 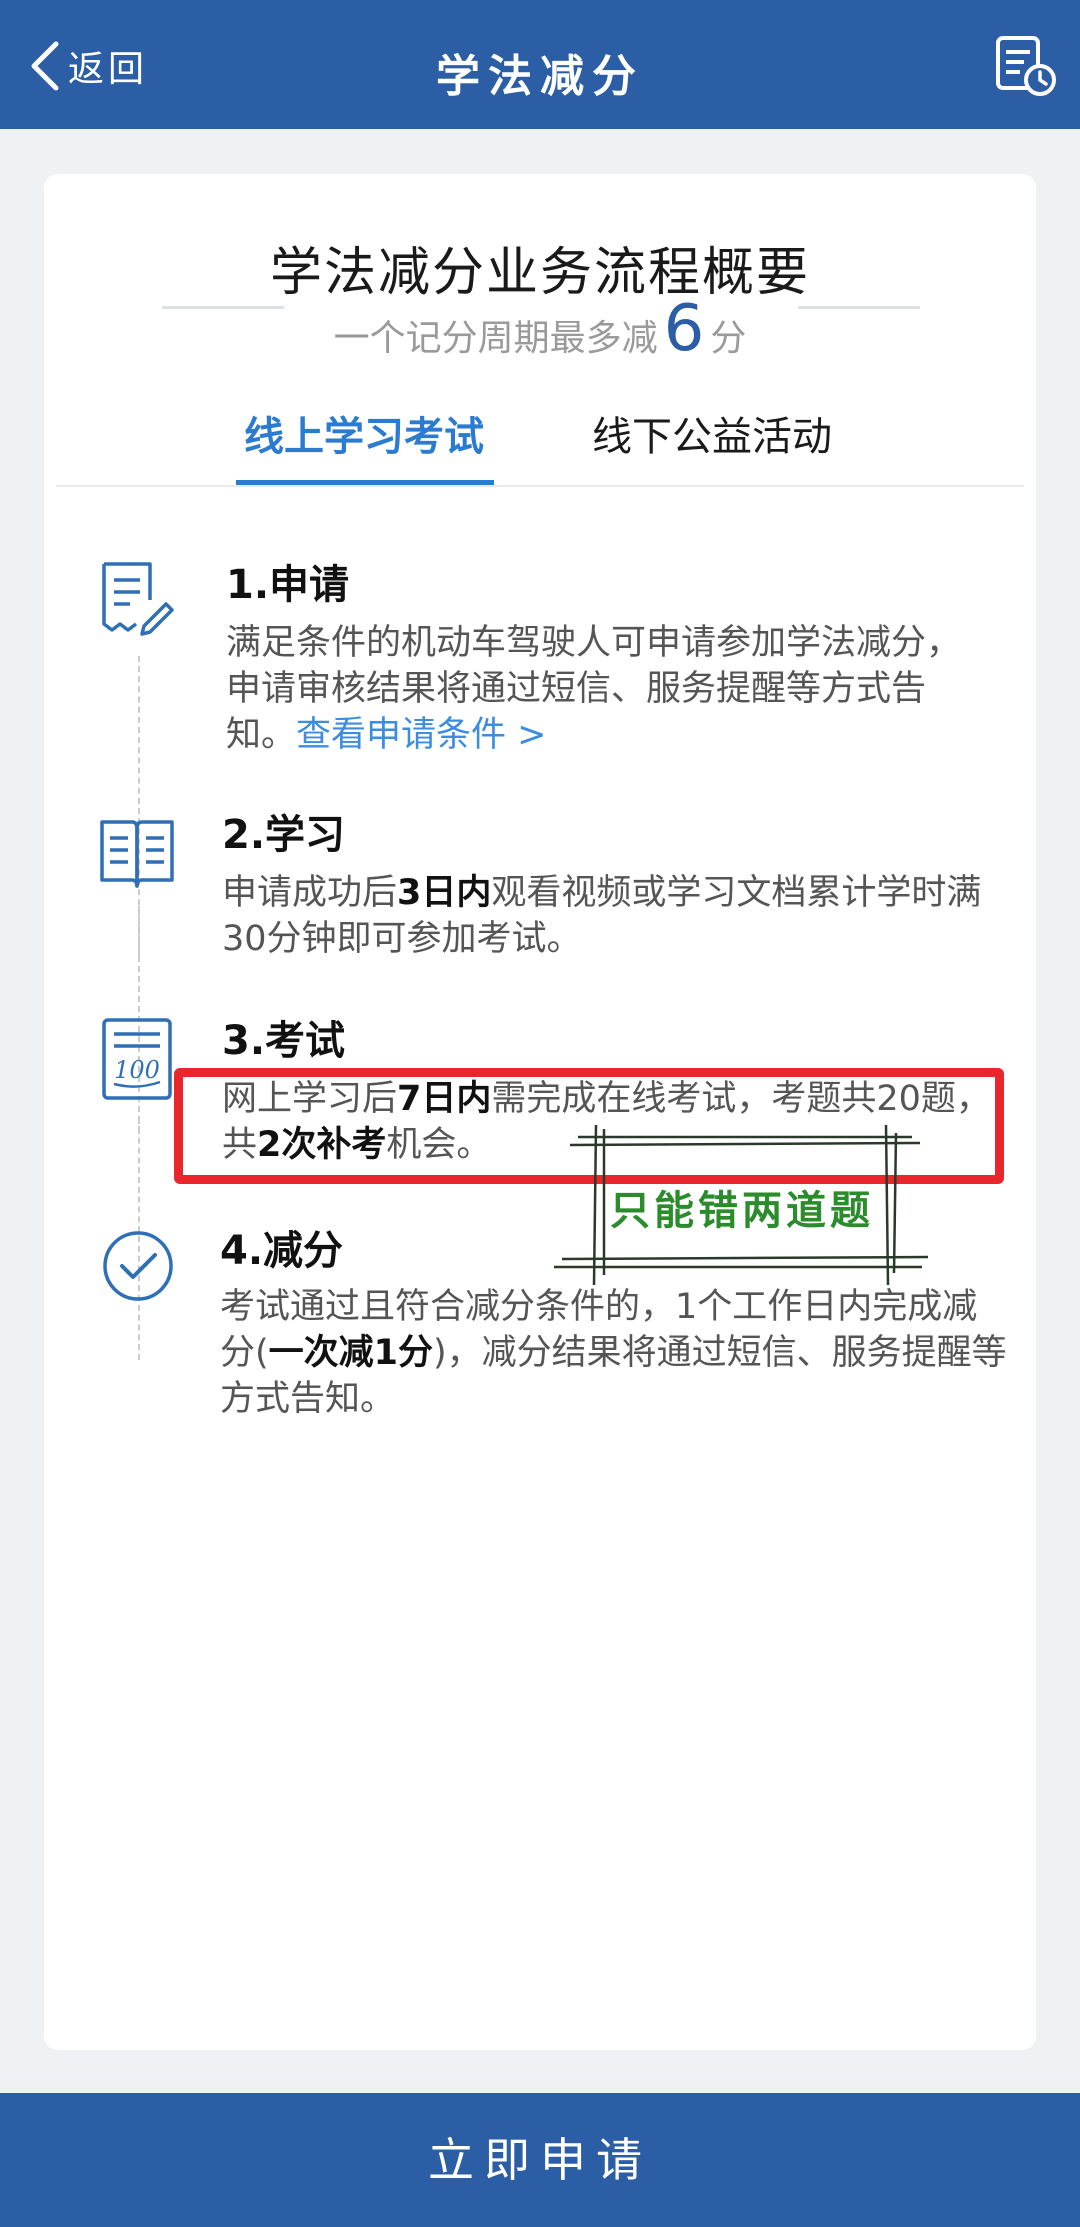 I want to click on step-1-heading: 1.申请, so click(x=288, y=585).